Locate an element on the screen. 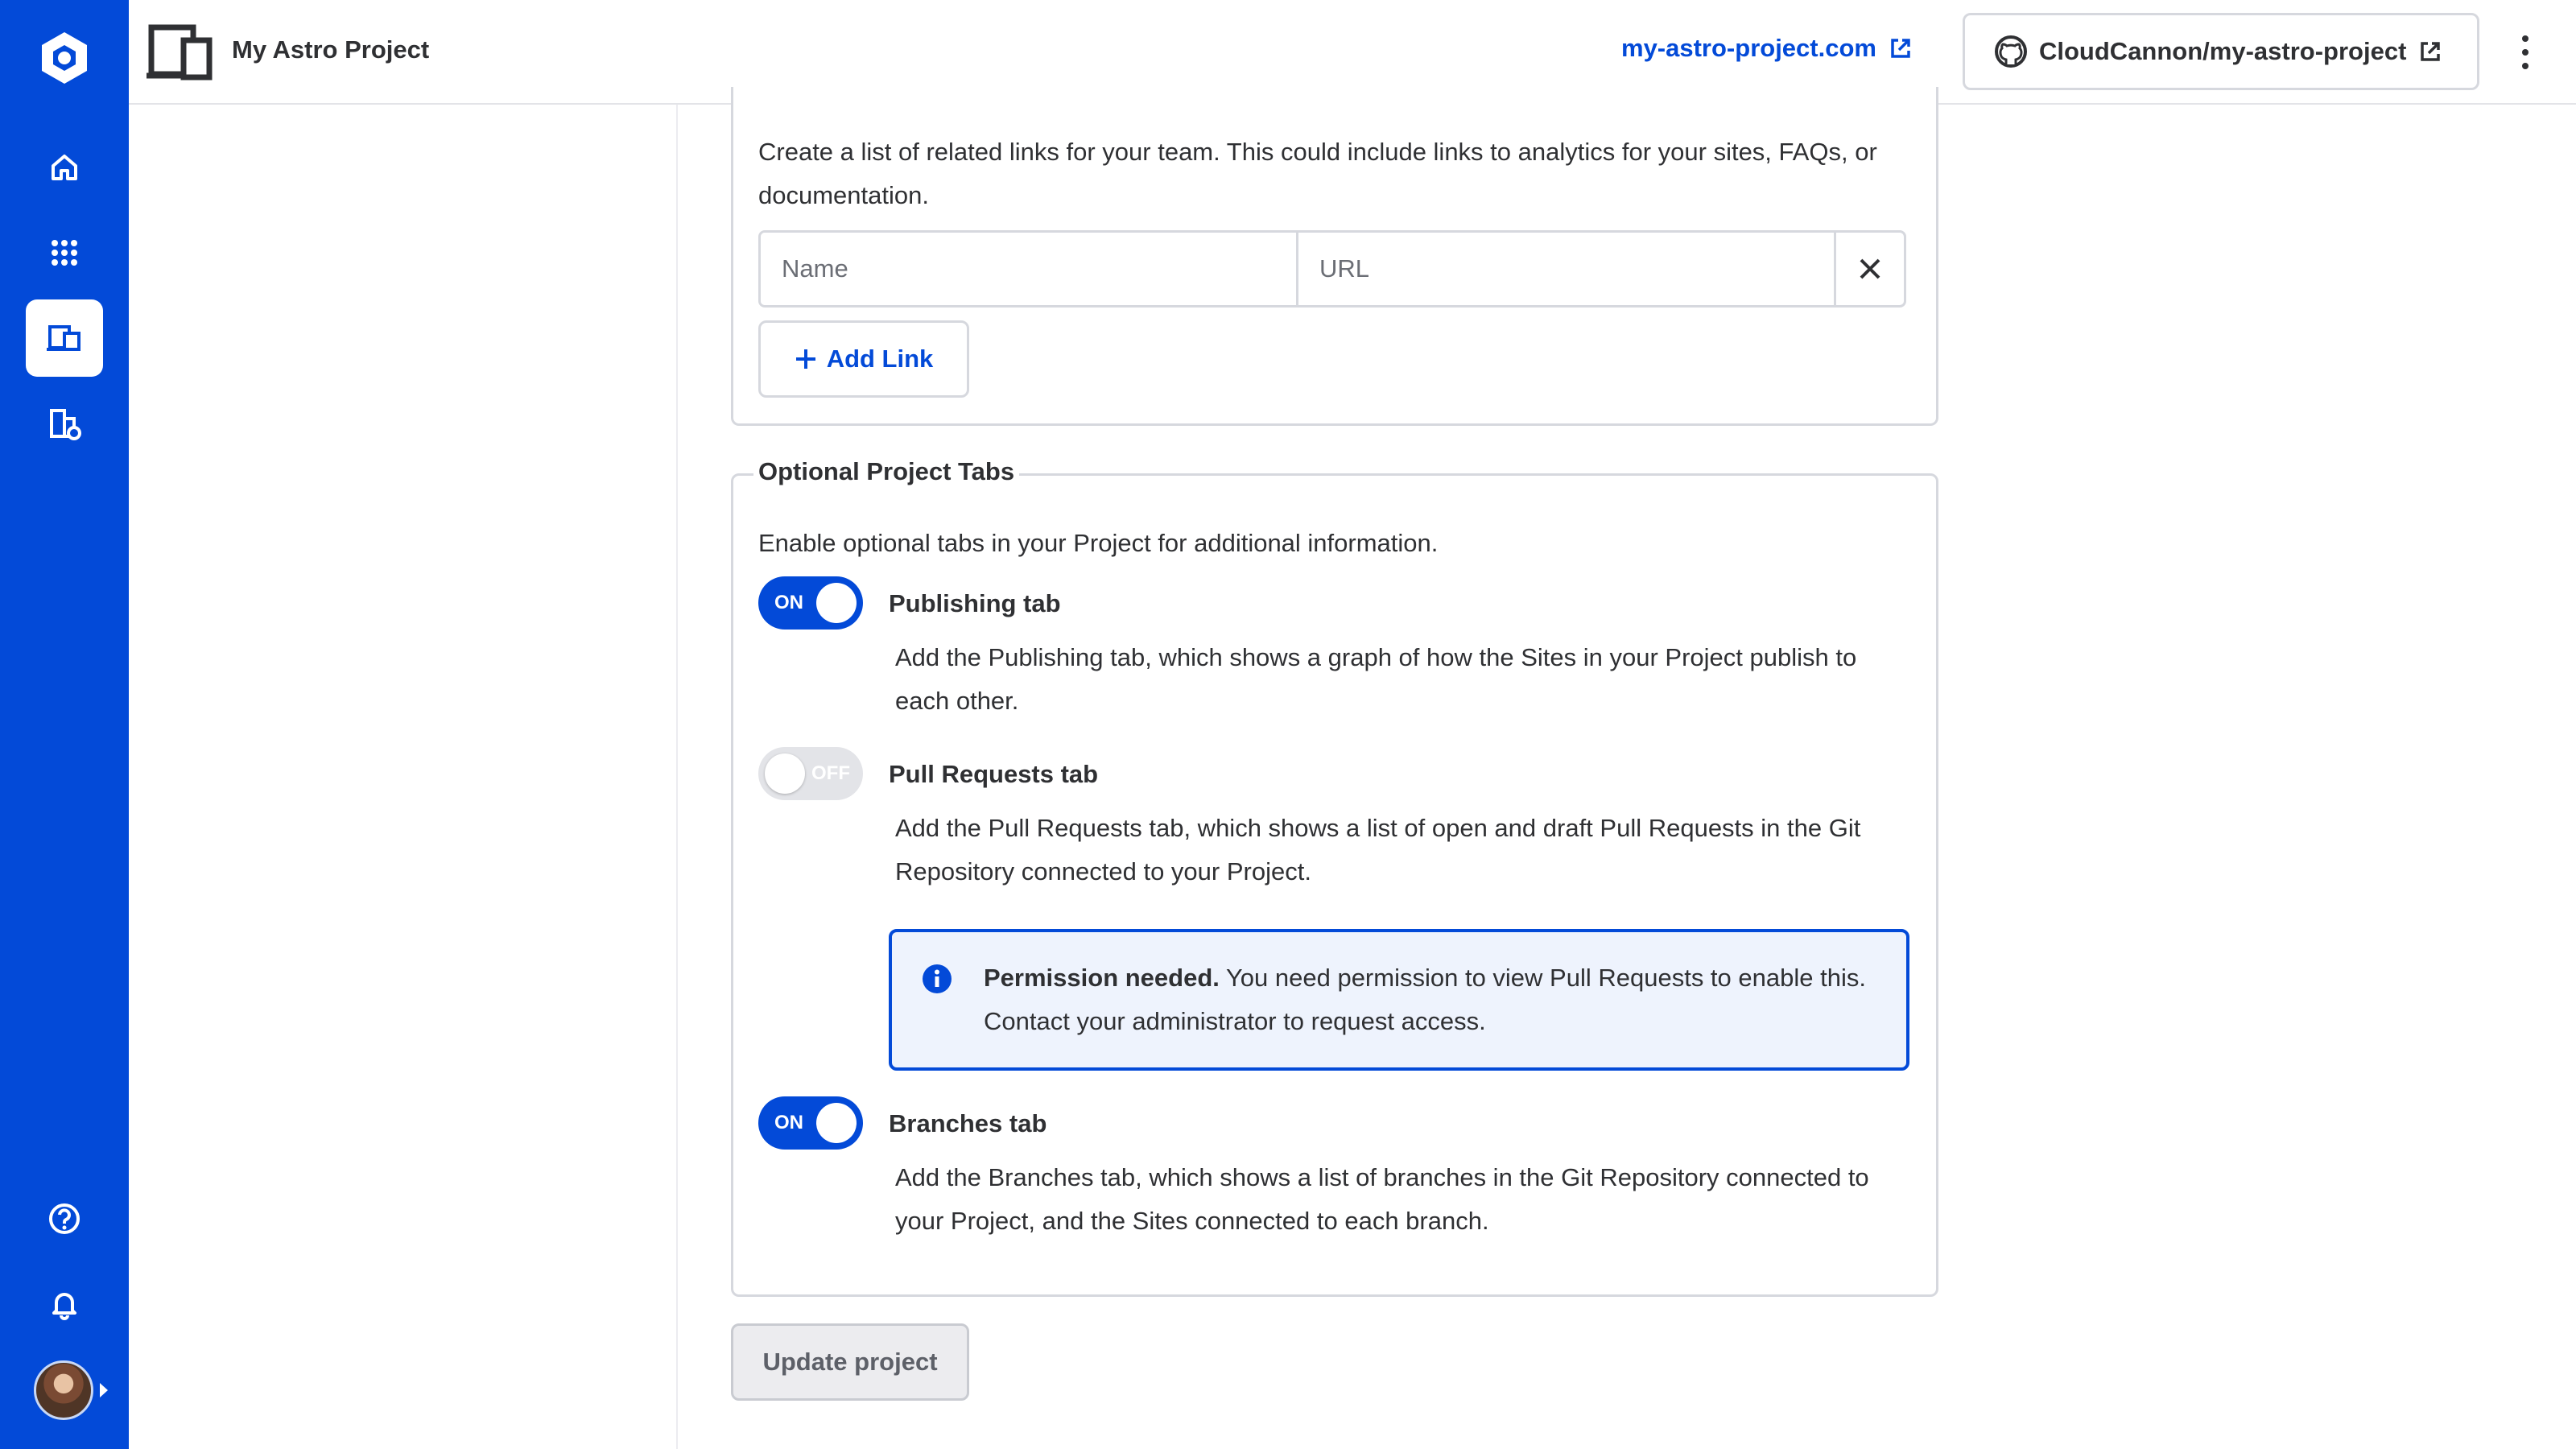 The width and height of the screenshot is (2576, 1449). optional-tabs-legend: Optional Project Tabs is located at coordinates (886, 471).